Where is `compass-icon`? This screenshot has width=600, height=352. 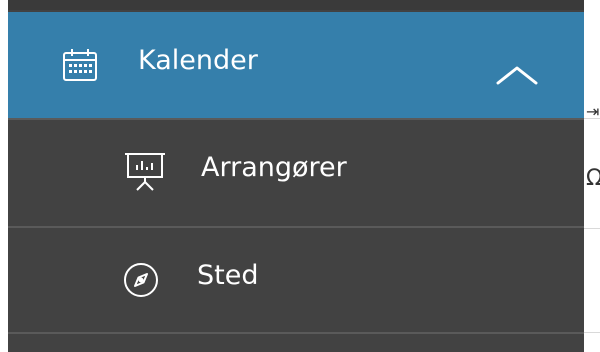
compass-icon is located at coordinates (141, 280).